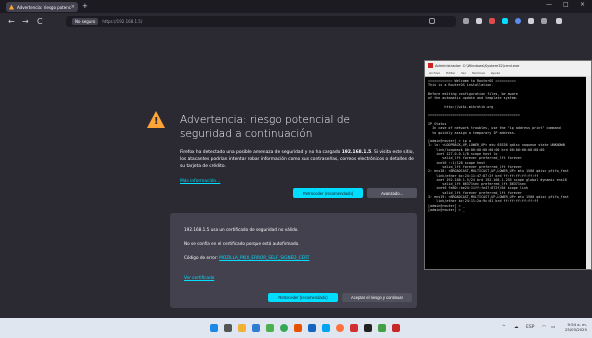 The height and width of the screenshot is (338, 592). I want to click on chrome-icon, so click(284, 328).